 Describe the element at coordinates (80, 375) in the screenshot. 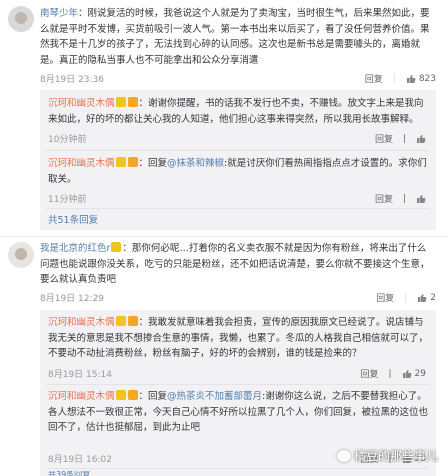

I see `reply-time: 8月19日 15:14` at that location.